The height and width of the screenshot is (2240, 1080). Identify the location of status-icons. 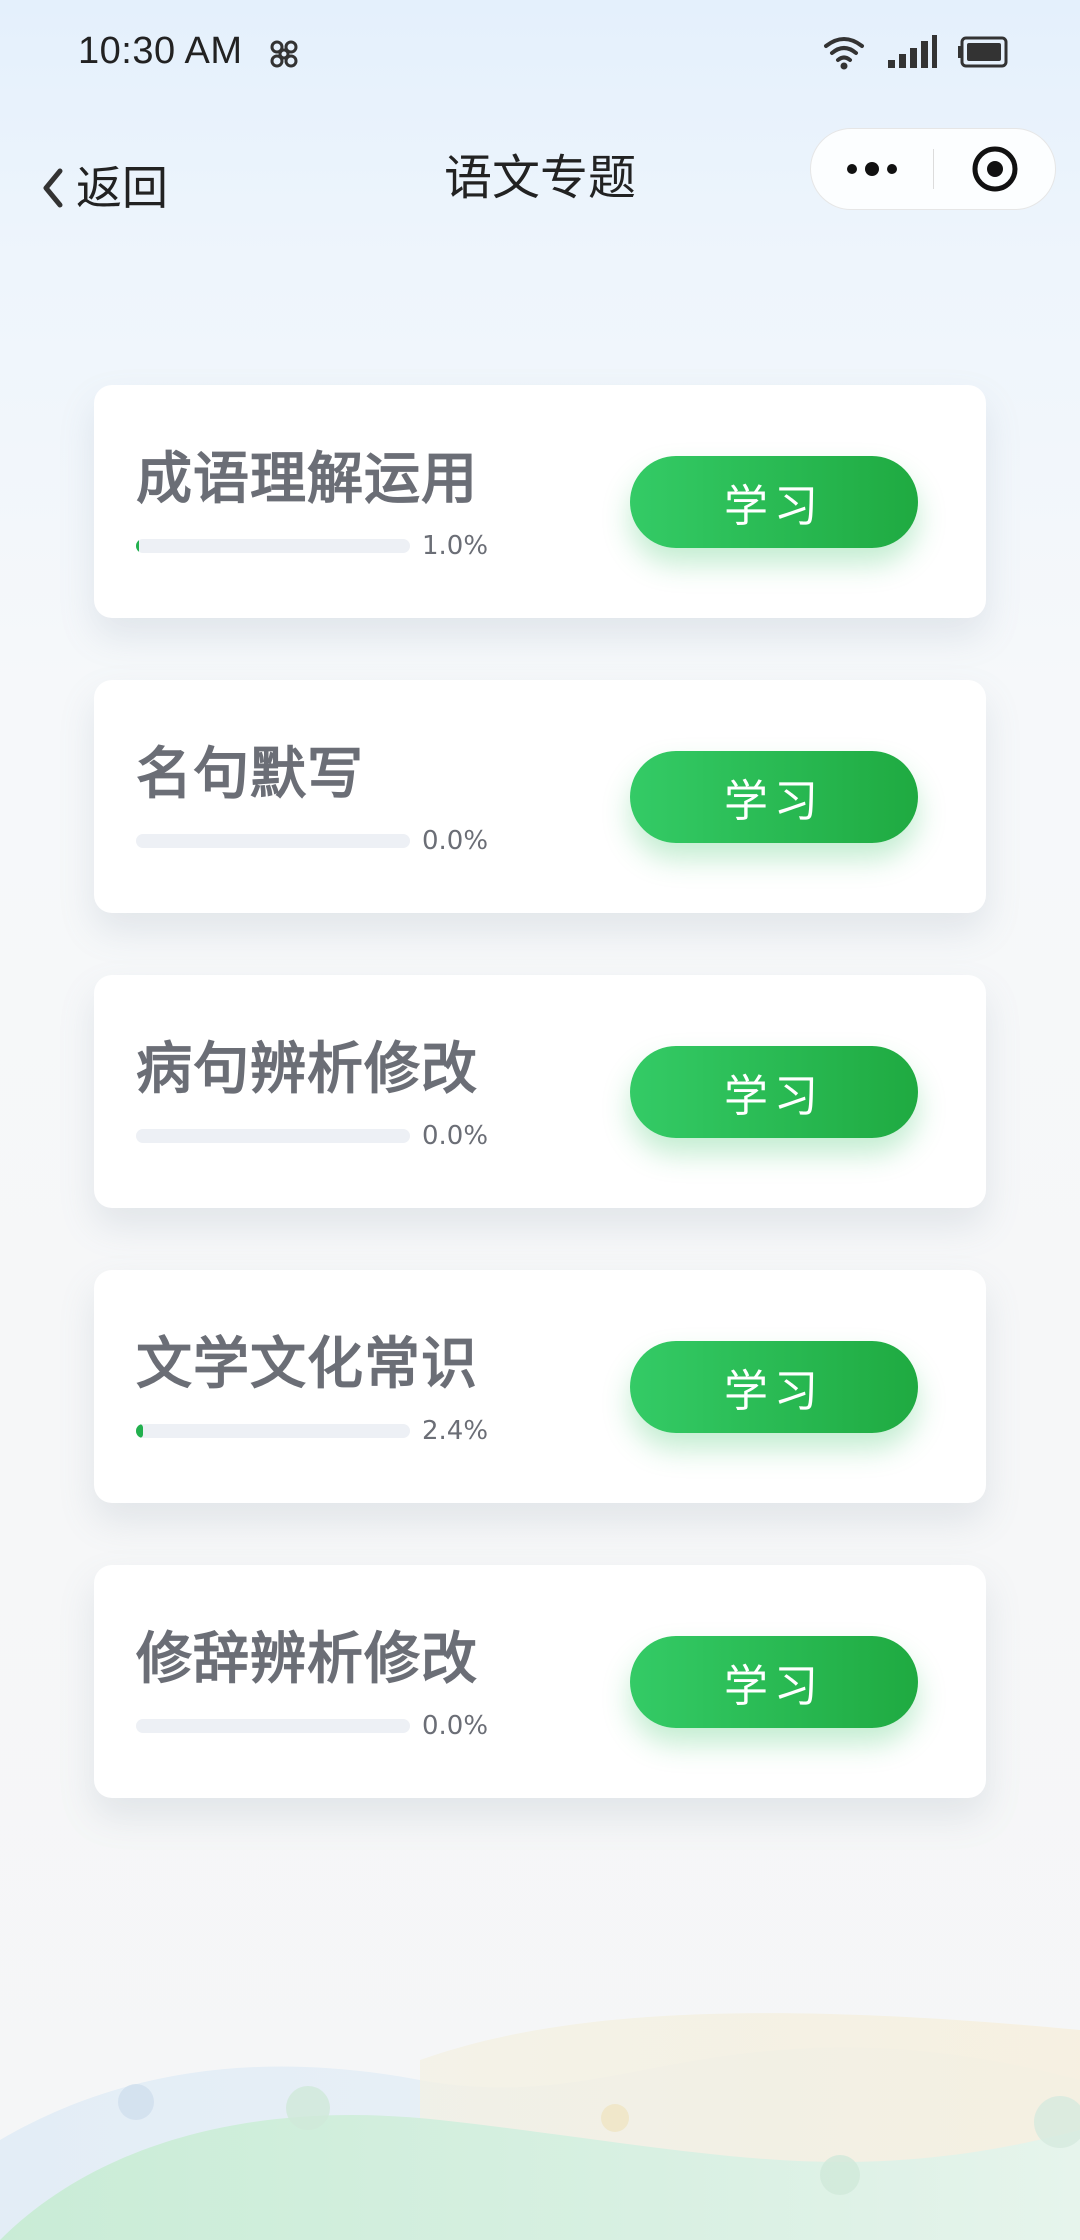
(917, 52).